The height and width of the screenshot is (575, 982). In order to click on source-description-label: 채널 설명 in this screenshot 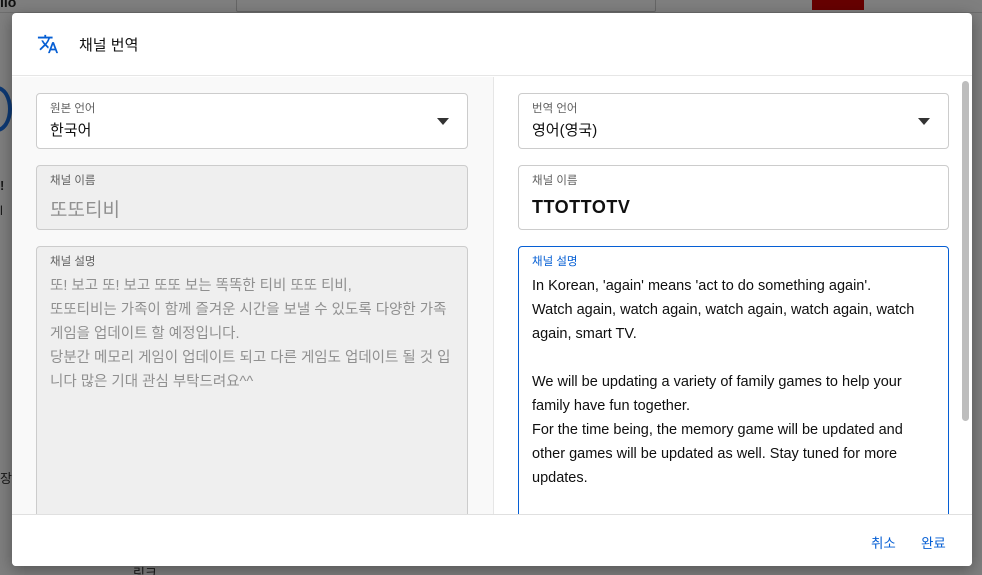, I will do `click(73, 262)`.